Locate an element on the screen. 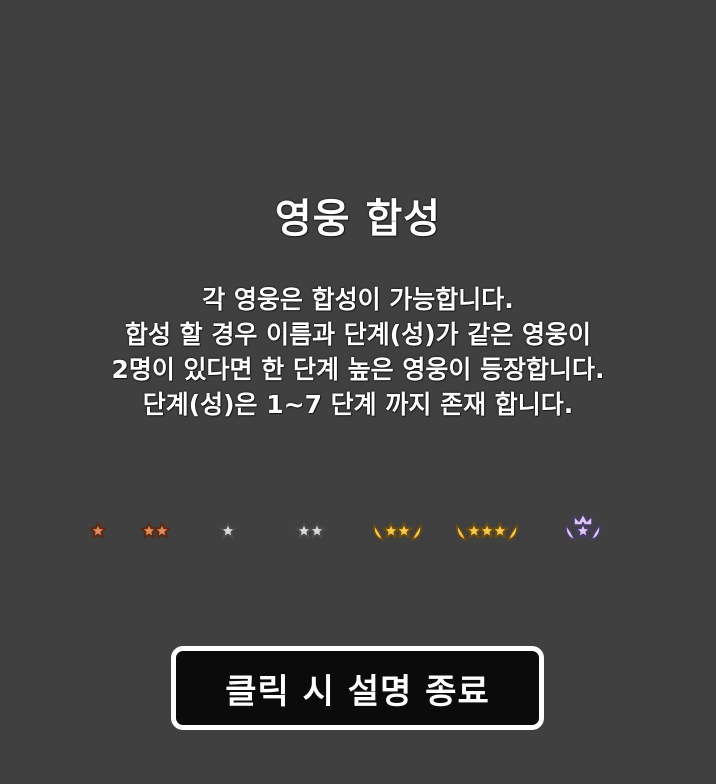 Image resolution: width=716 pixels, height=784 pixels. star-tier-row is located at coordinates (358, 530).